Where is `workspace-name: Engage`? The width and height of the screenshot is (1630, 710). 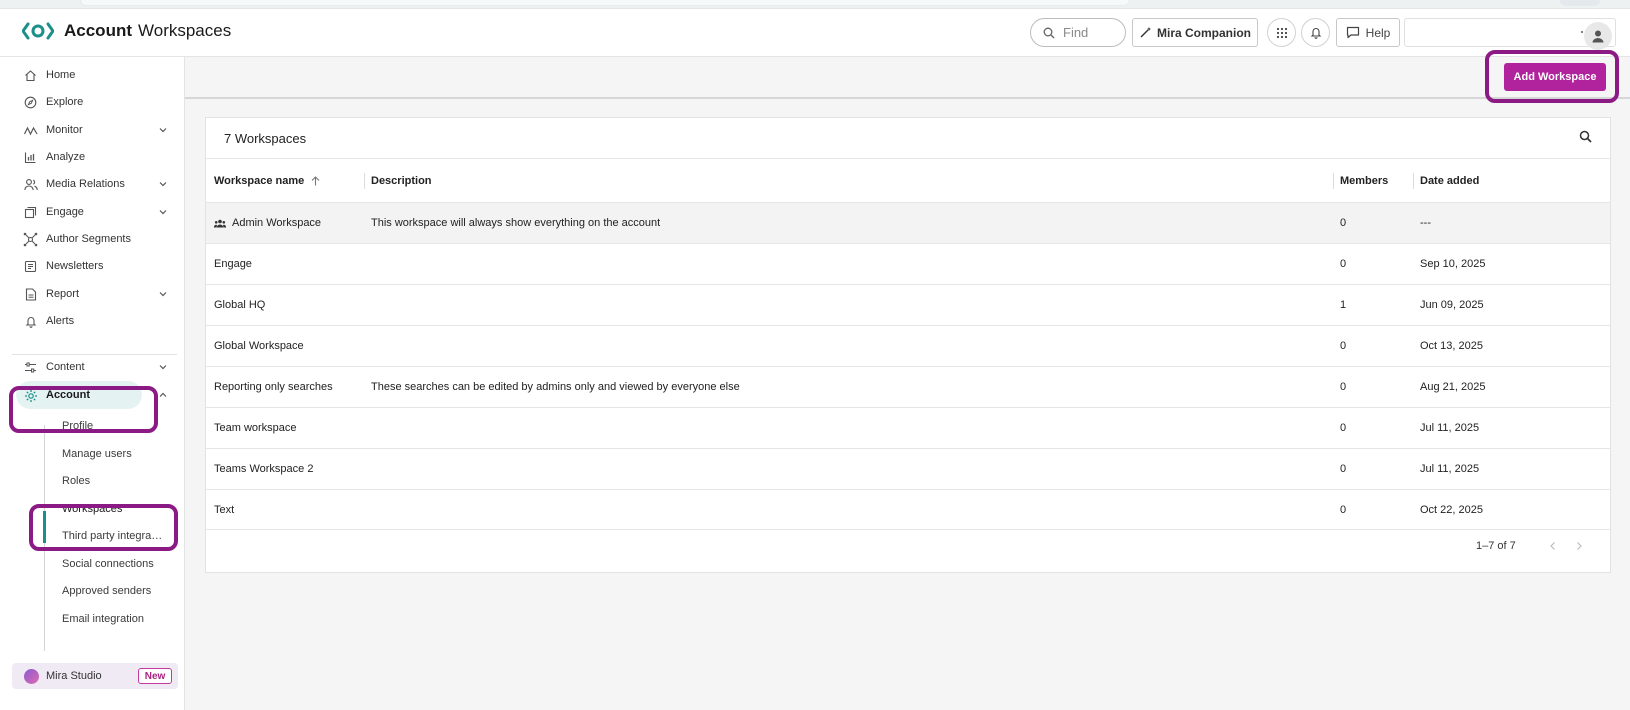
workspace-name: Engage is located at coordinates (233, 264).